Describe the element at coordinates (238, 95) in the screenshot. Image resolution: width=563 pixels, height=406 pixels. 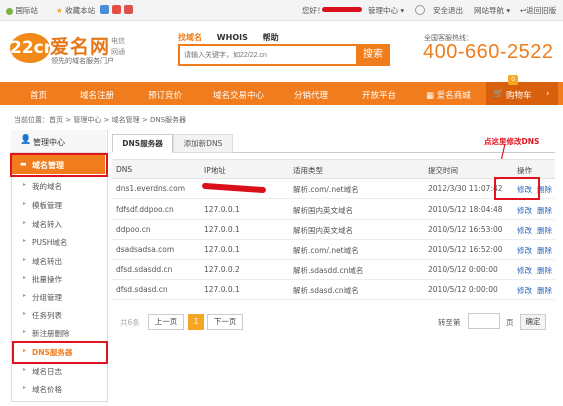
I see `nav-trade: 域名交易中心` at that location.